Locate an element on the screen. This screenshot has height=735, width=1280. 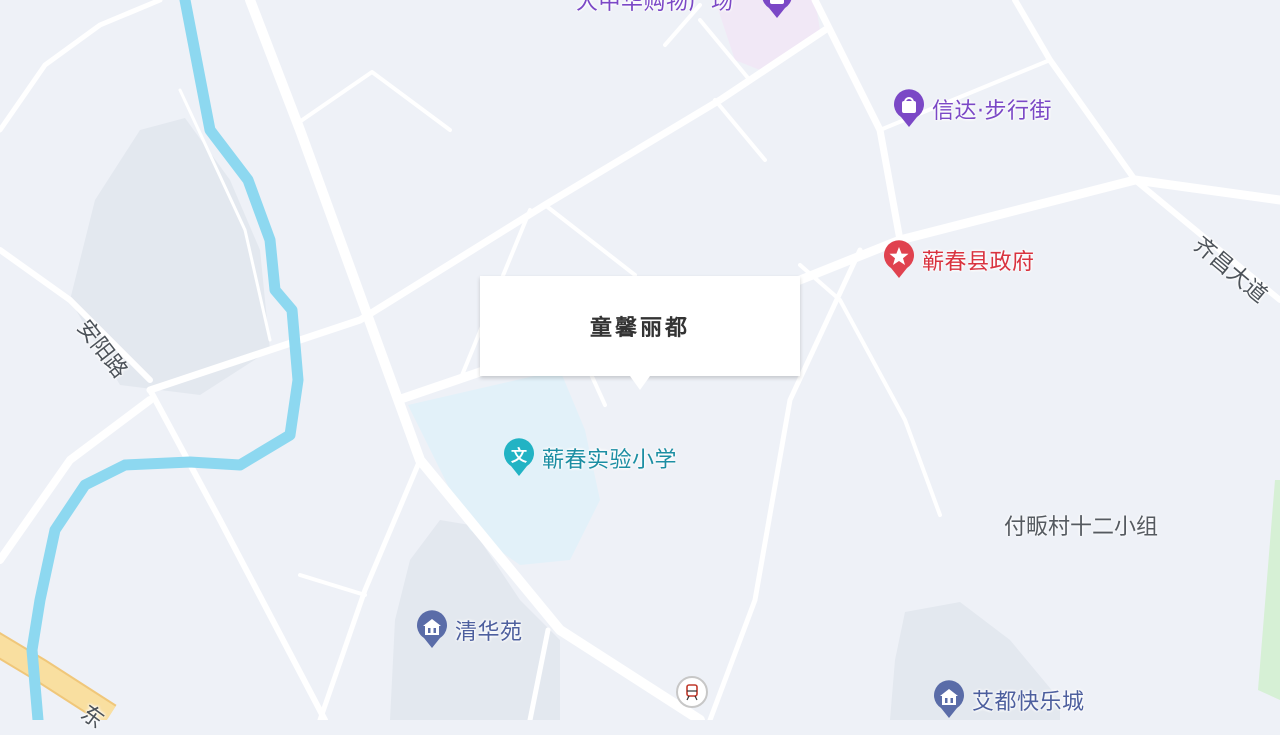
popup-pointer is located at coordinates (640, 383).